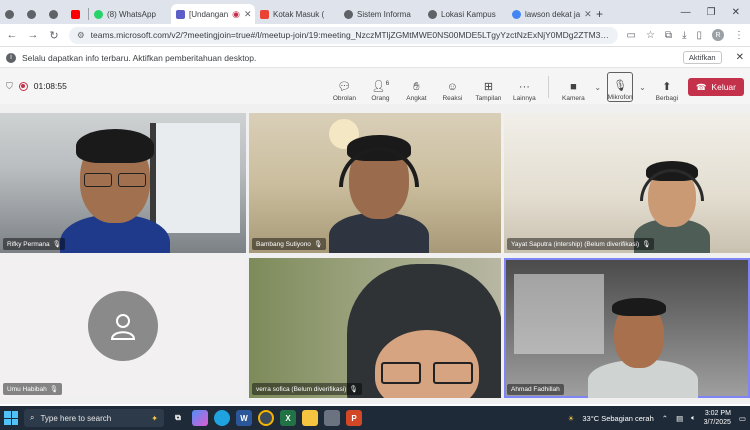 This screenshot has height=430, width=750. Describe the element at coordinates (452, 87) in the screenshot. I see `reaction-button: ☺ Reaksi` at that location.